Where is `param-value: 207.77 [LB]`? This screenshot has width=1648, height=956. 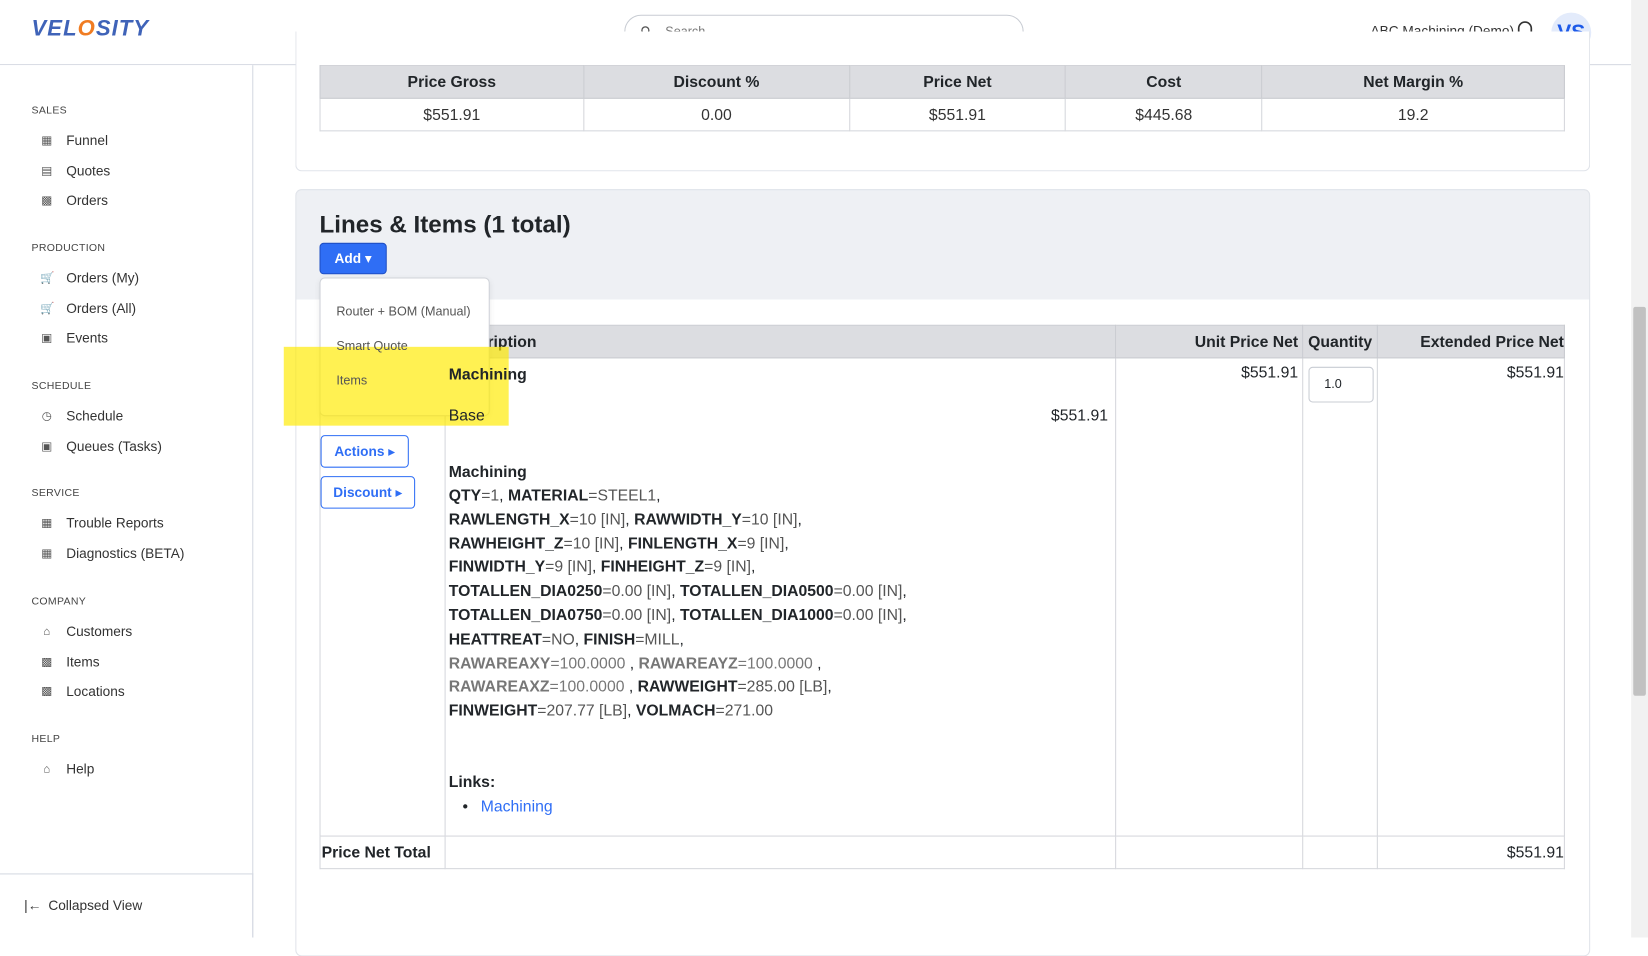 param-value: 207.77 [LB] is located at coordinates (587, 711).